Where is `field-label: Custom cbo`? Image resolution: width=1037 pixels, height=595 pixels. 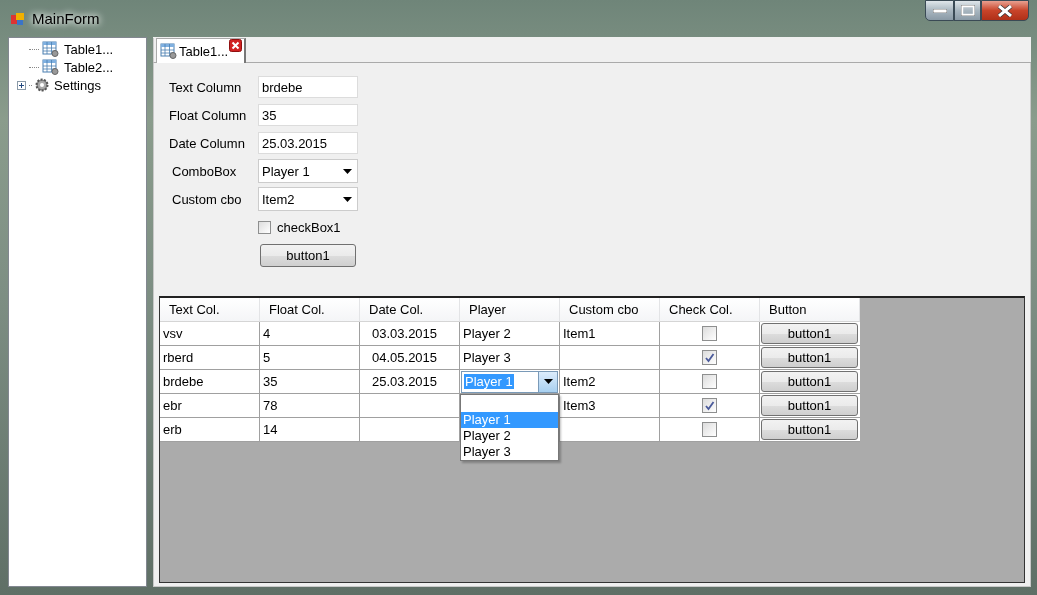
field-label: Custom cbo is located at coordinates (207, 199).